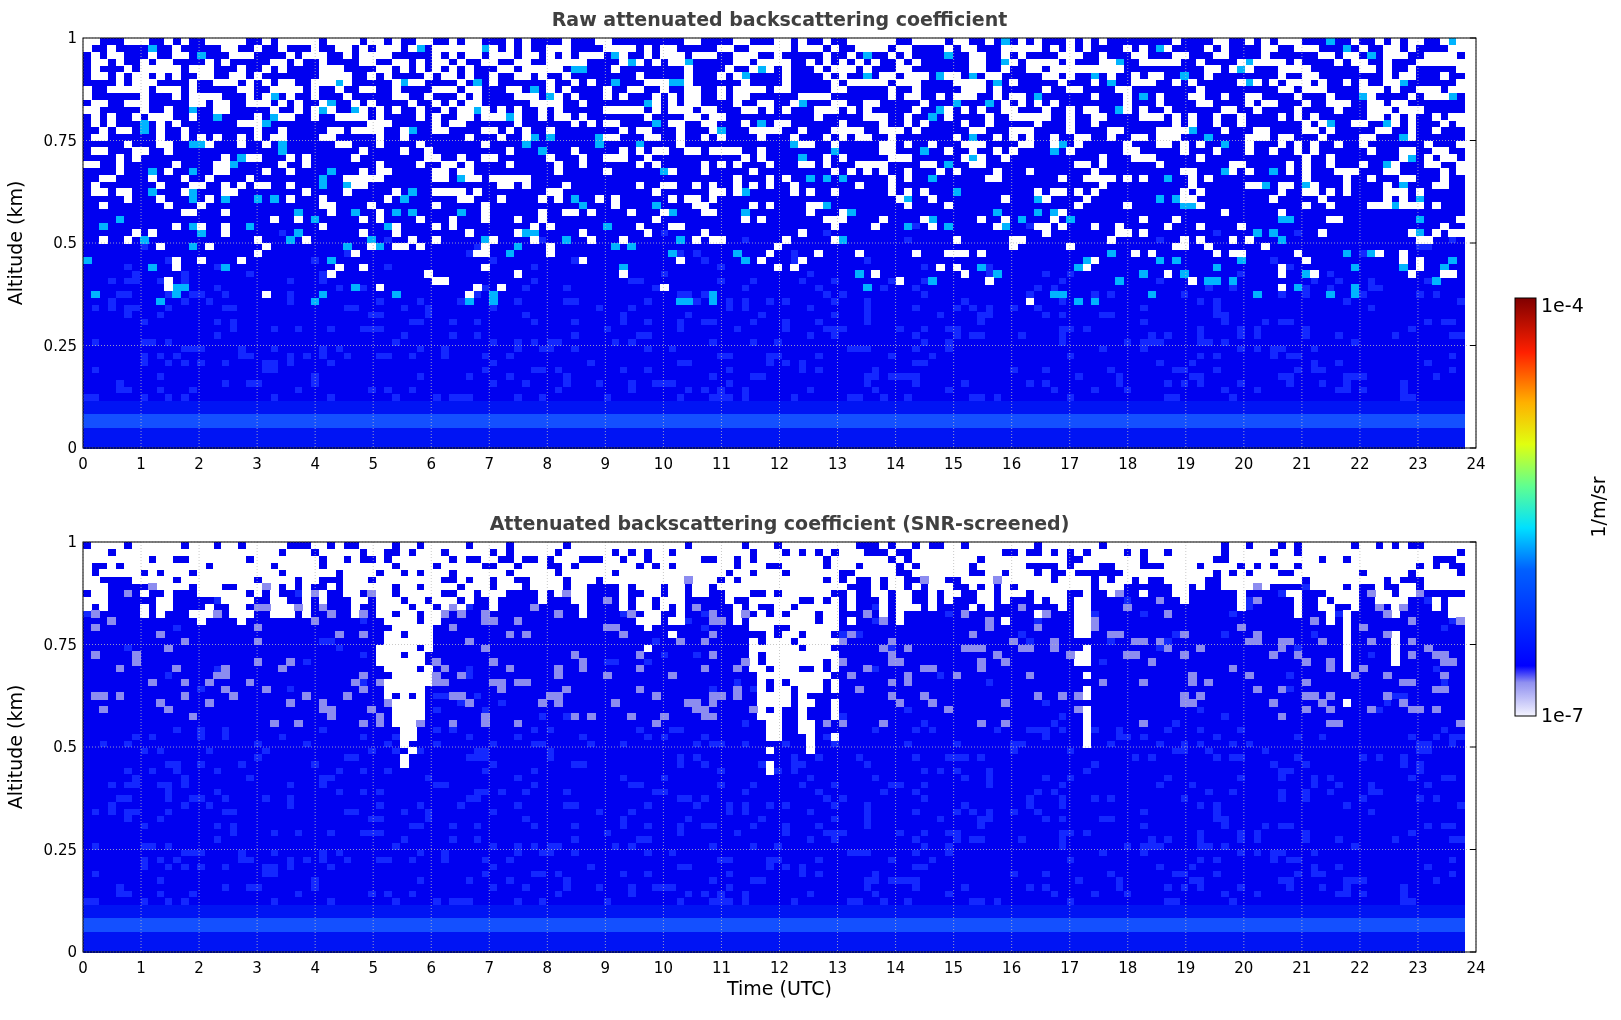 Image resolution: width=1621 pixels, height=1020 pixels. What do you see at coordinates (1598, 507) in the screenshot?
I see `colorbar-label: 1/m/sr` at bounding box center [1598, 507].